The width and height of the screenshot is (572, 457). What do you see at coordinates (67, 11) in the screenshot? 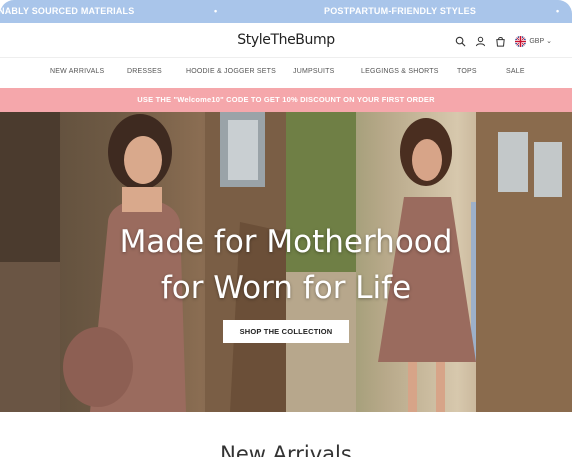
I see `announcement-item: NABLY SOURCED MATERIALS` at bounding box center [67, 11].